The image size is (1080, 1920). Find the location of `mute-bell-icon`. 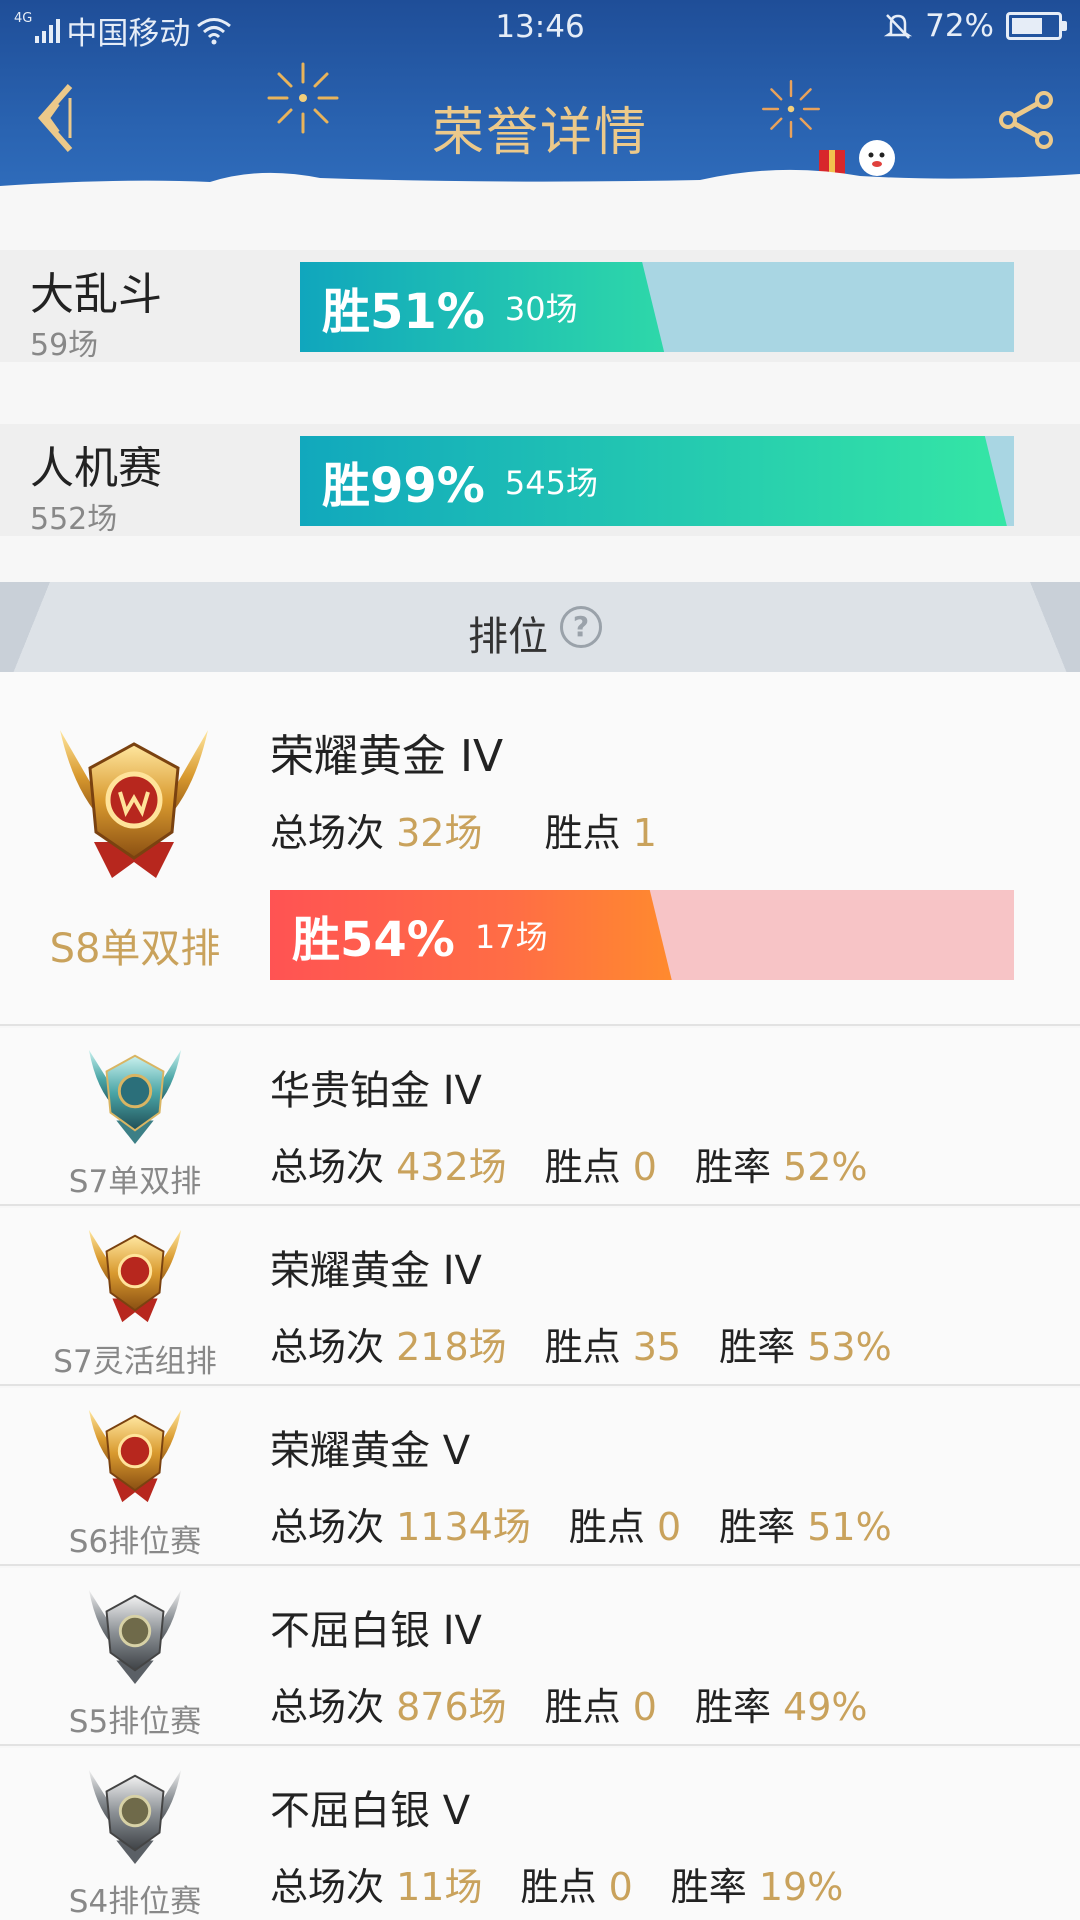

mute-bell-icon is located at coordinates (898, 26).